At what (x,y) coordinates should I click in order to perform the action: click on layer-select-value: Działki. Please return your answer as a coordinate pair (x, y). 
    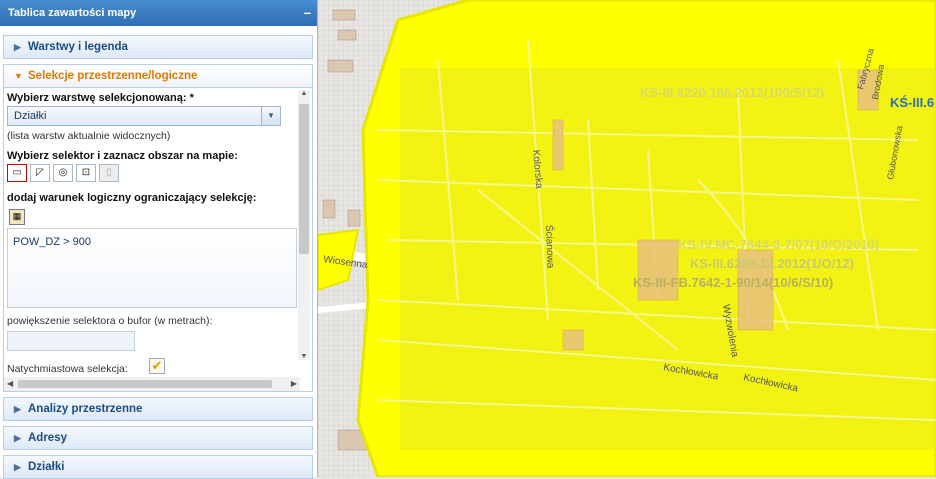
    Looking at the image, I should click on (30, 116).